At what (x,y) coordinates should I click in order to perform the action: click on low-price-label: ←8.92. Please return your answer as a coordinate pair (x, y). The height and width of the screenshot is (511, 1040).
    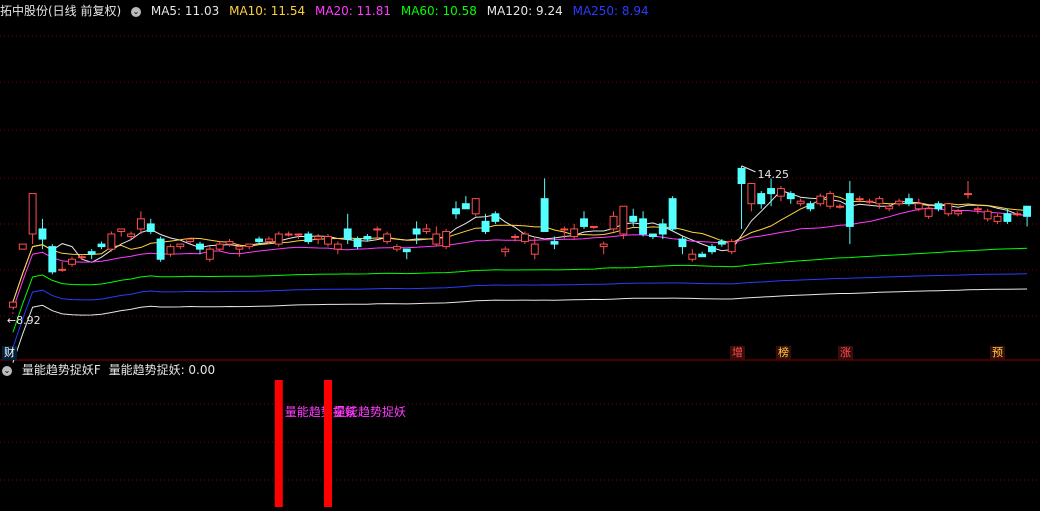
    Looking at the image, I should click on (24, 320).